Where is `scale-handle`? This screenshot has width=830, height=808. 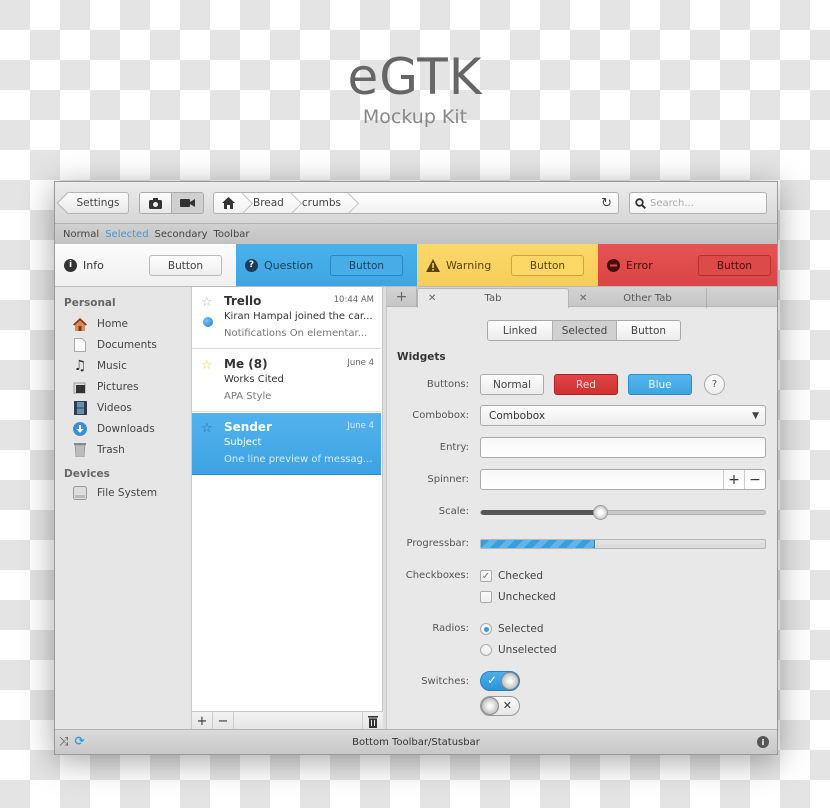 scale-handle is located at coordinates (601, 512).